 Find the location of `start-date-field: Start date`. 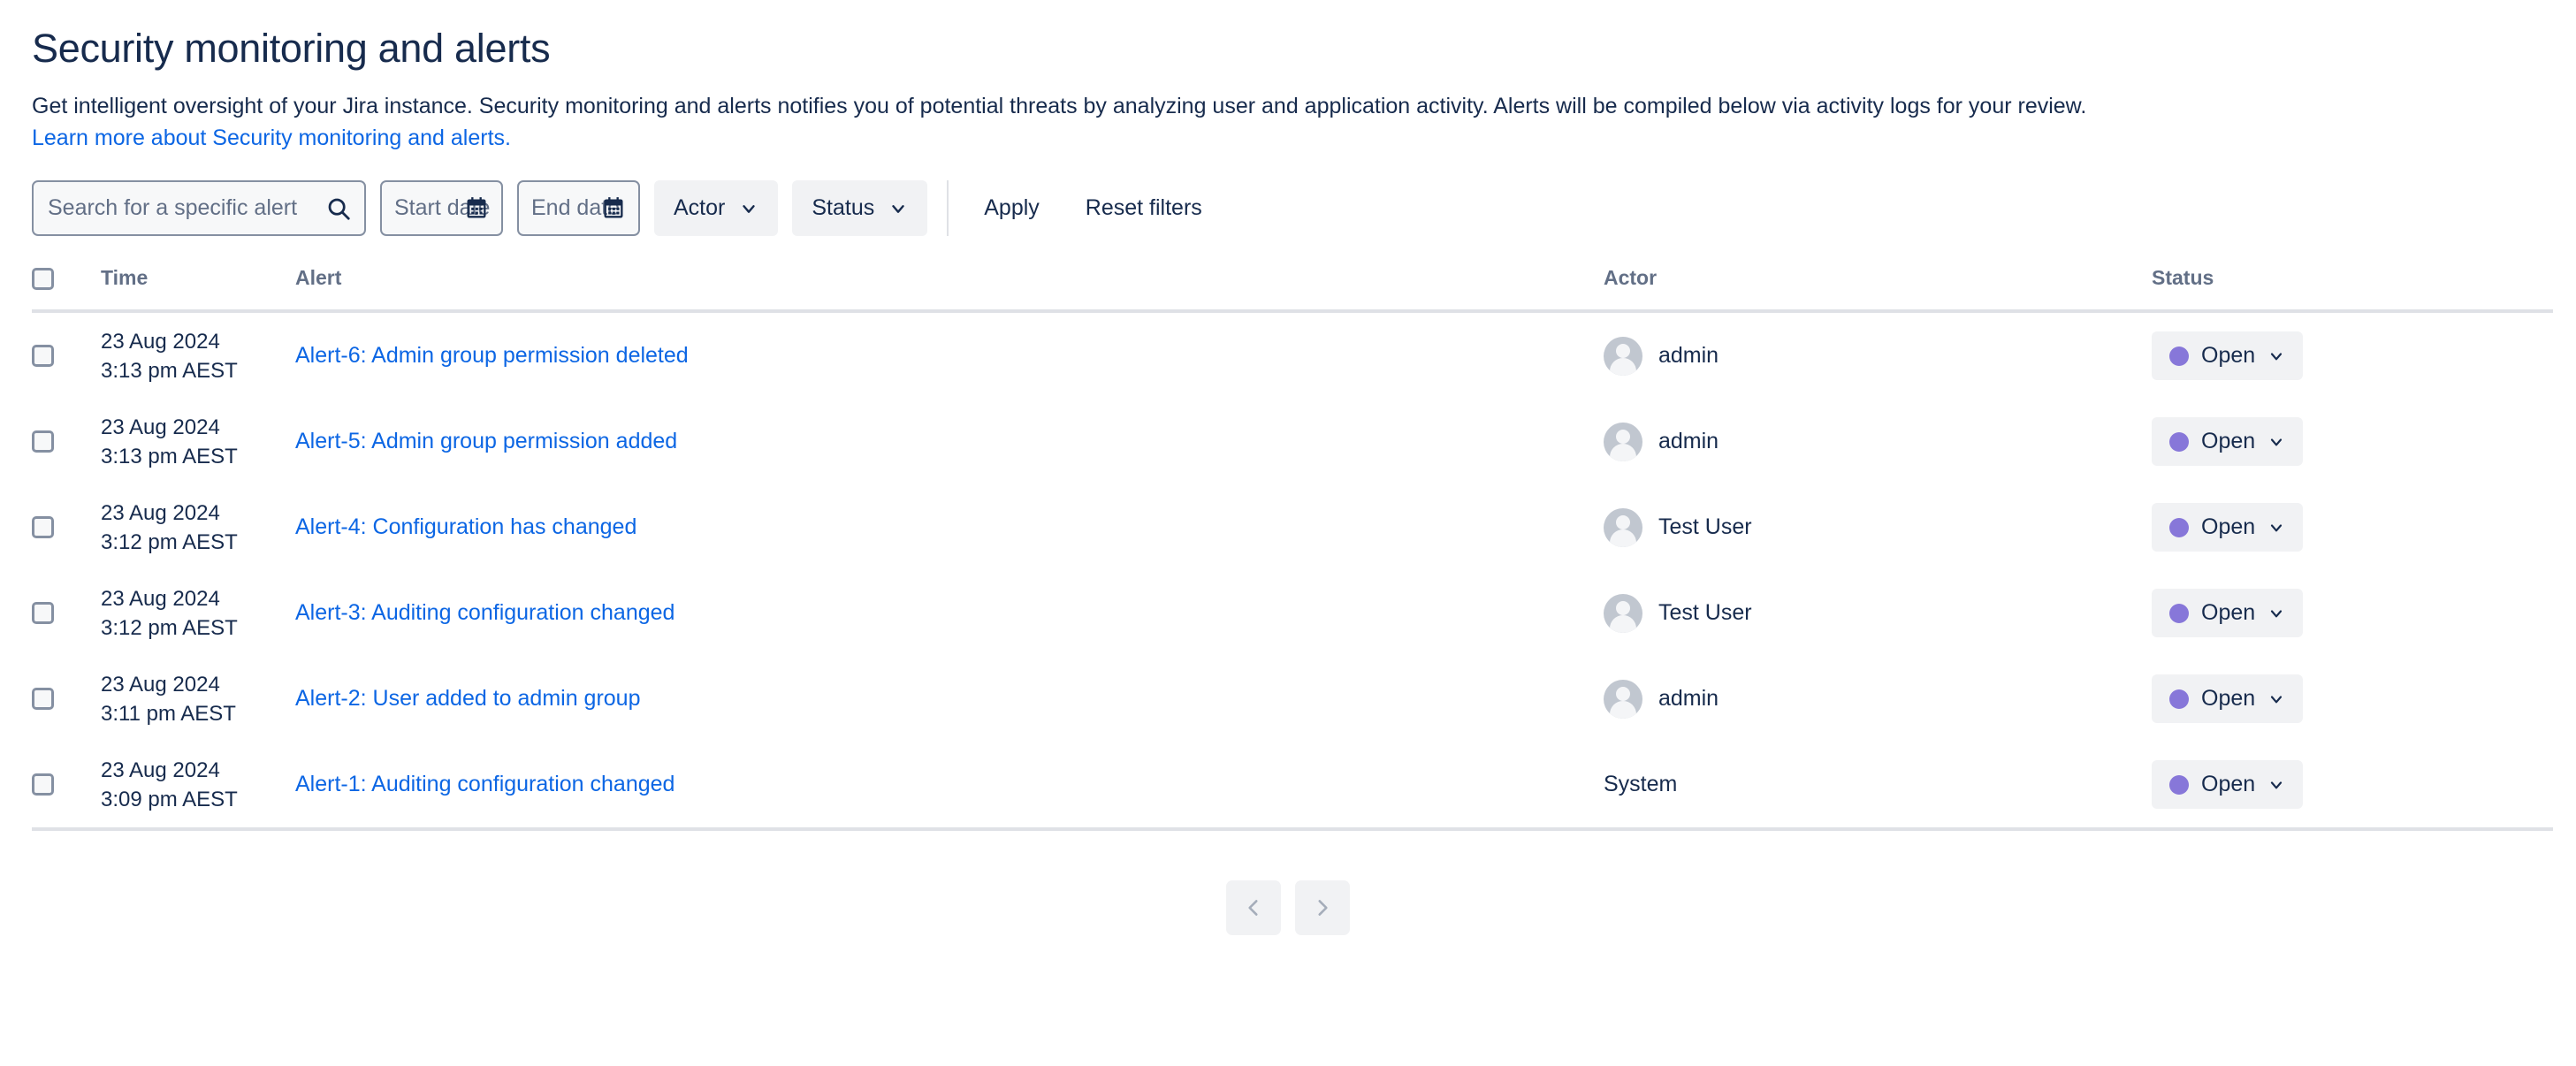

start-date-field: Start date is located at coordinates (441, 208).